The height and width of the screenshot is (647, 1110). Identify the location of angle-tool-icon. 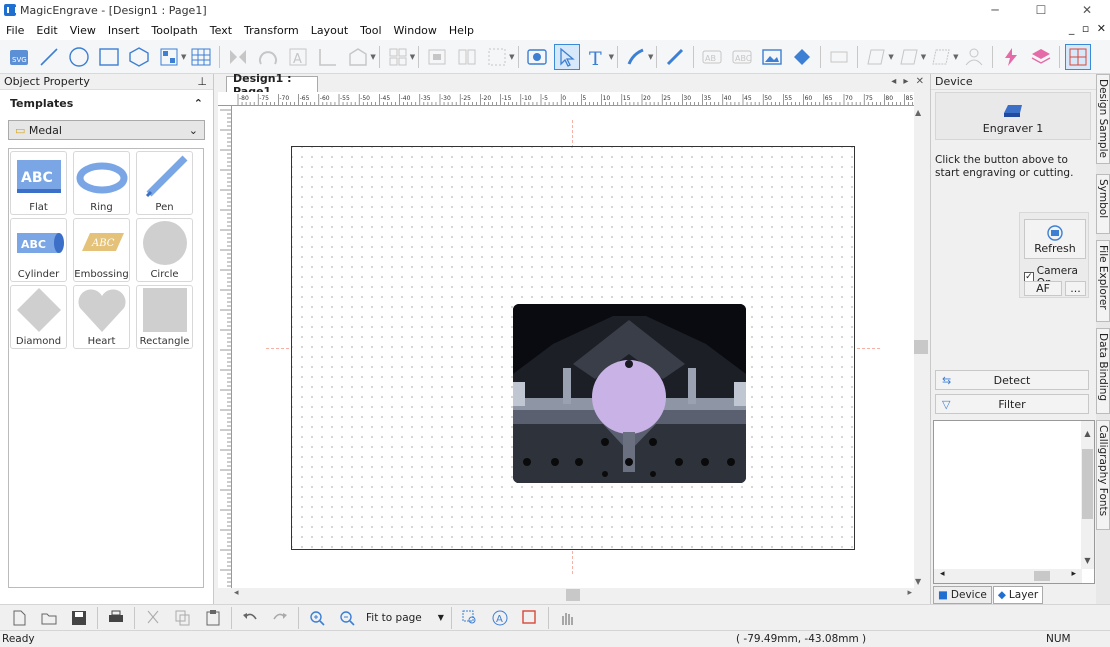
(328, 57).